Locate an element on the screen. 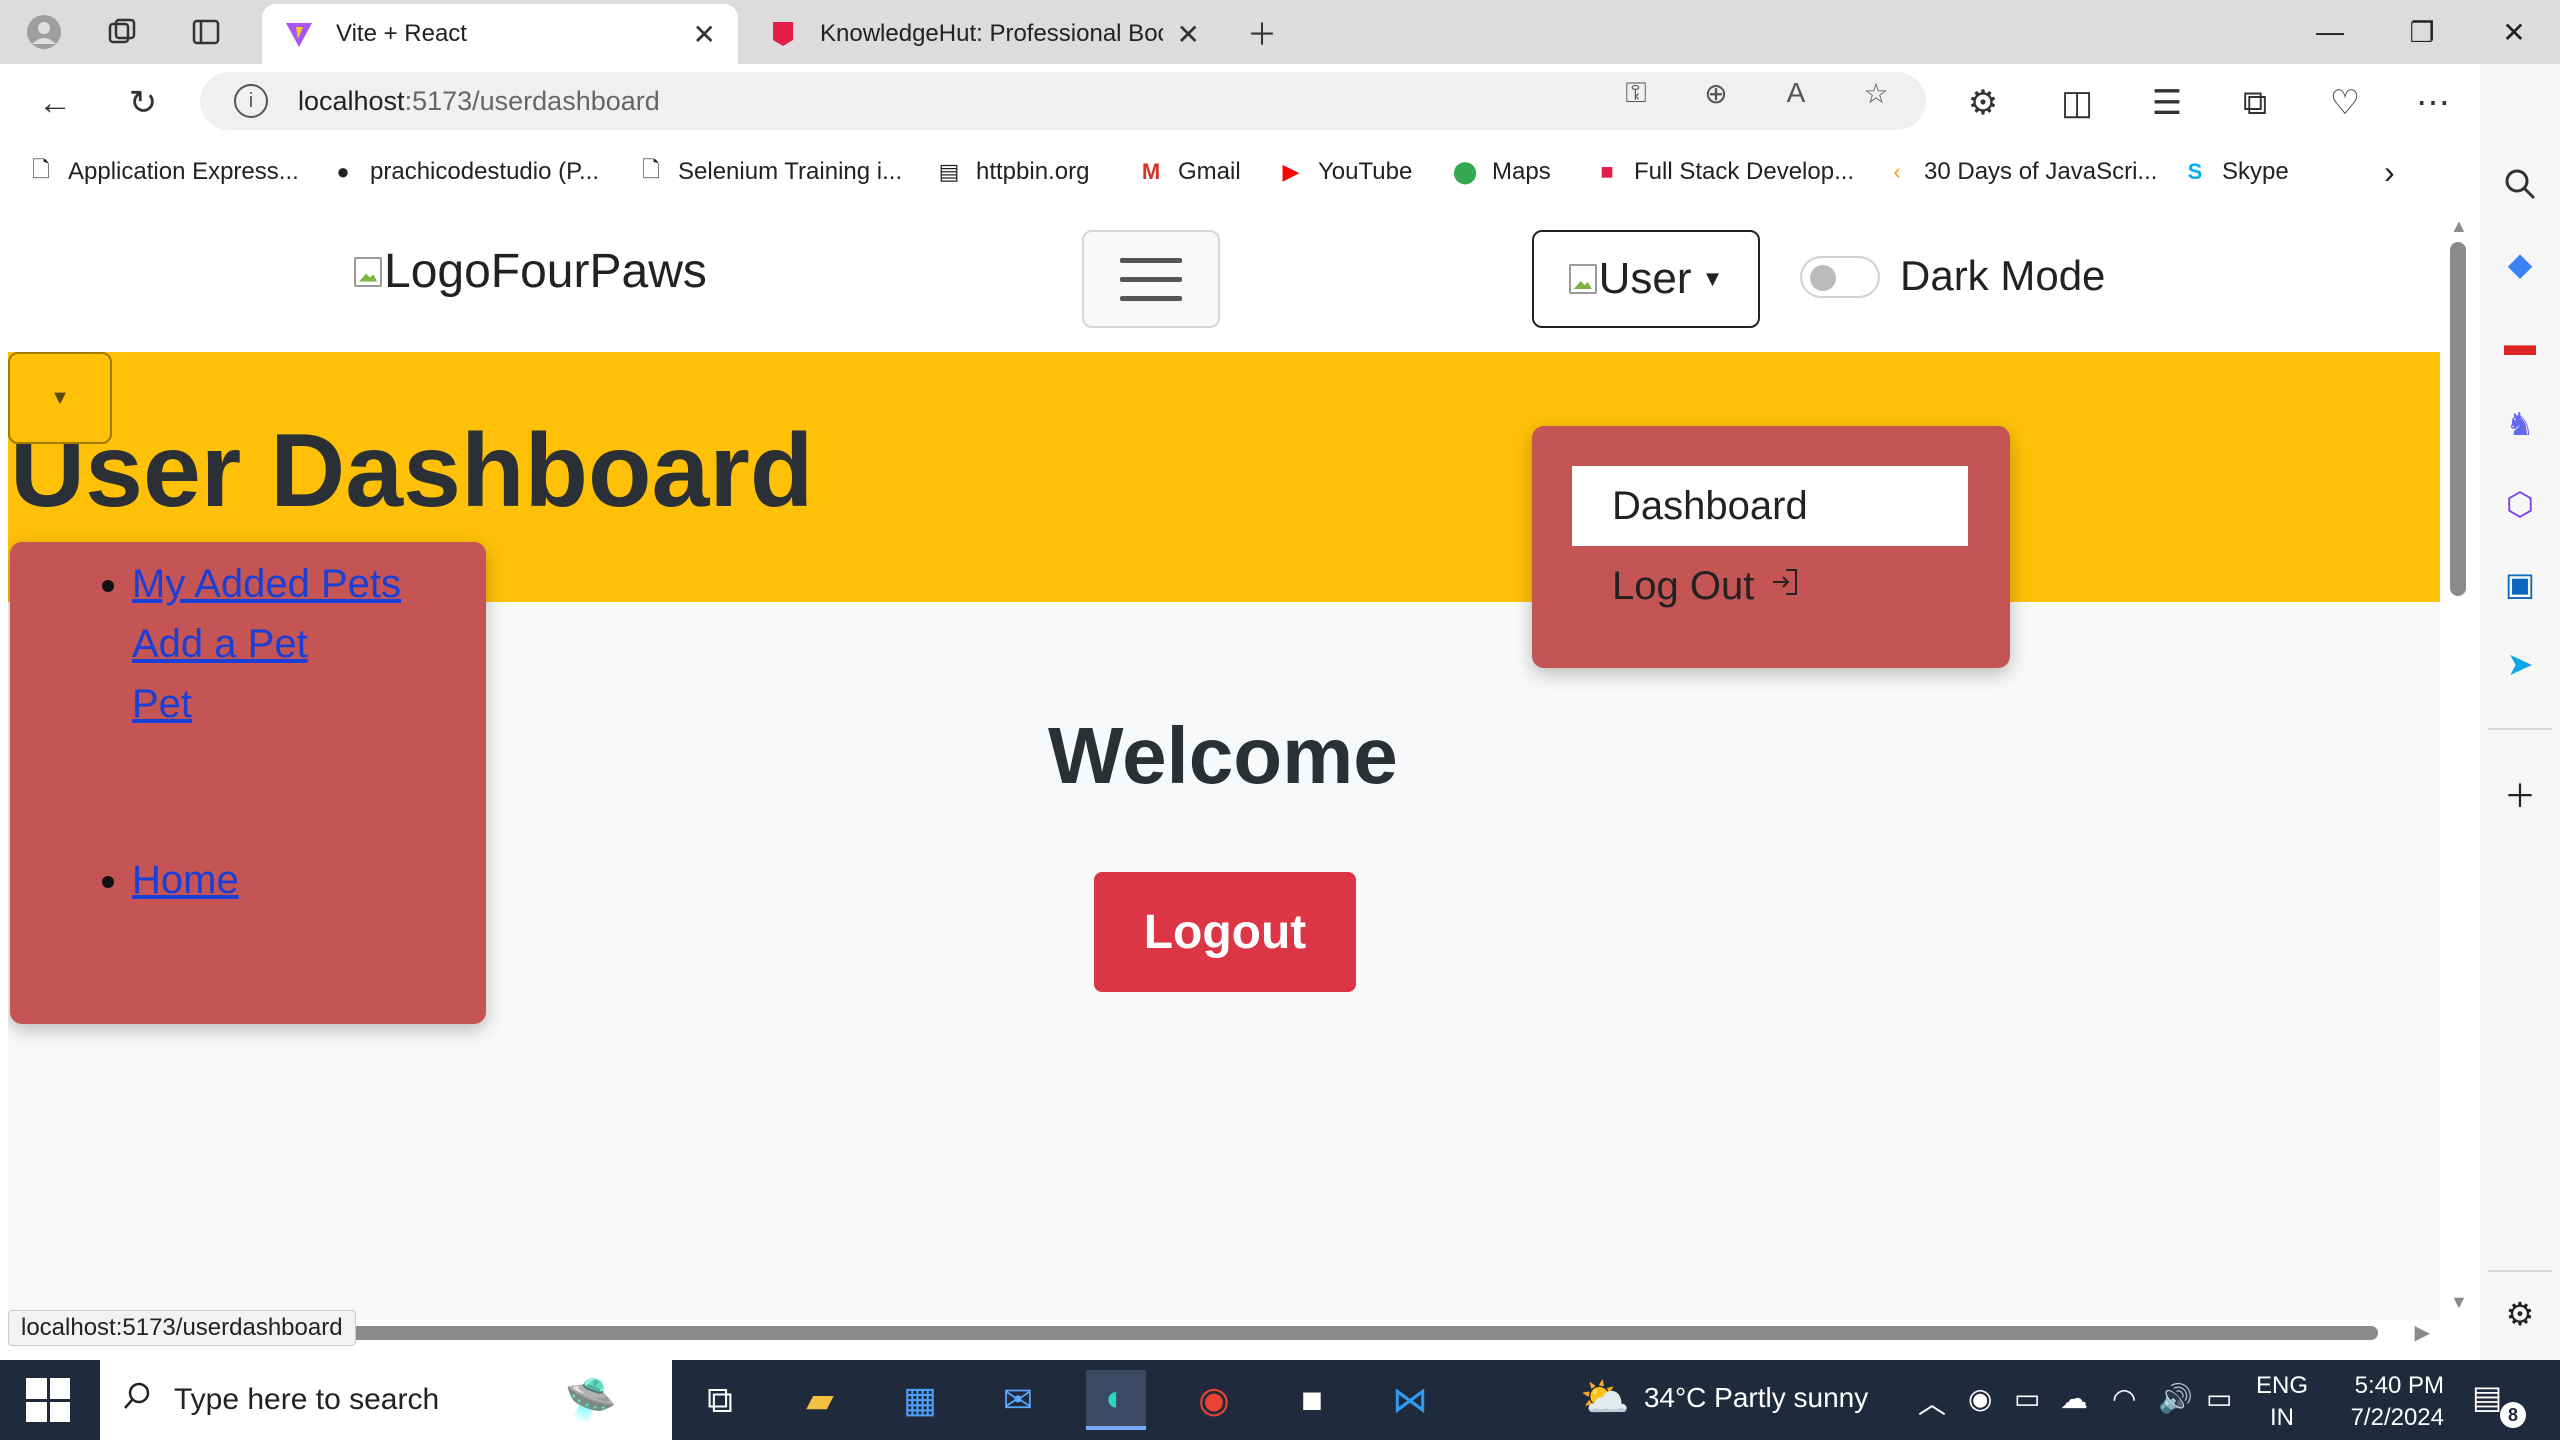 This screenshot has height=1440, width=2560. games-icon: ♞ is located at coordinates (2520, 424).